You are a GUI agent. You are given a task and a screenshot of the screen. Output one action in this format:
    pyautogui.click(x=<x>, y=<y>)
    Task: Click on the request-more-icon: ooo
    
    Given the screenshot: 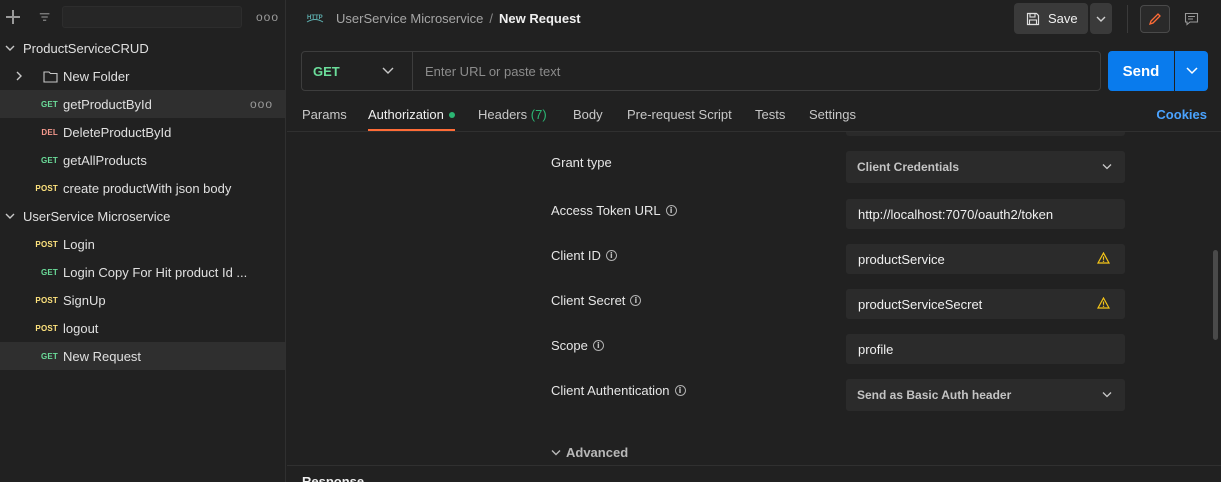 What is the action you would take?
    pyautogui.click(x=261, y=104)
    